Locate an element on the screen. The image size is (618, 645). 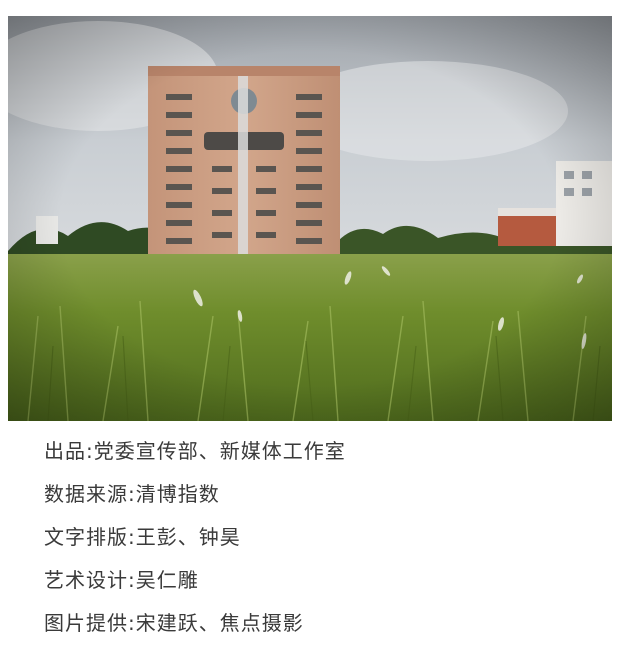
credit-art-design: 艺术设计:吴仁雕 is located at coordinates (314, 580).